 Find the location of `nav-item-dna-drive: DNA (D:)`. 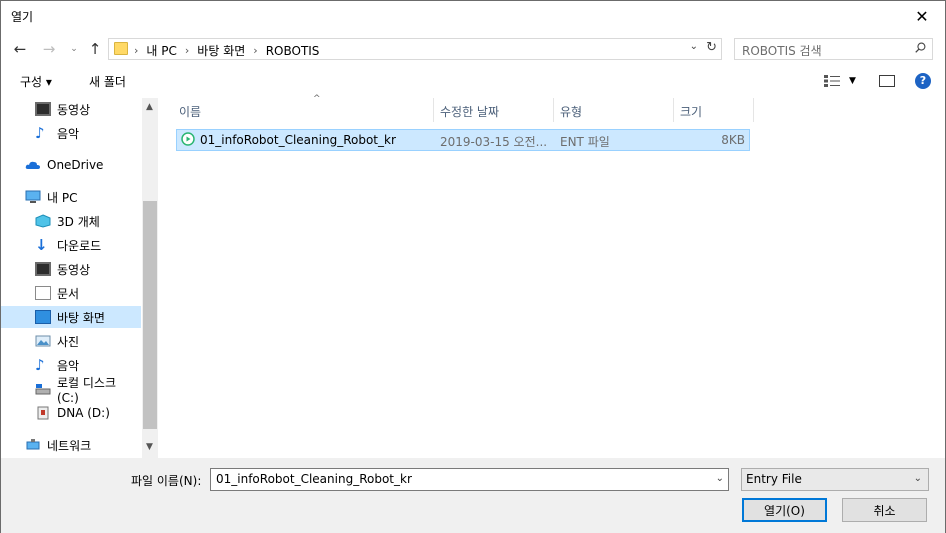

nav-item-dna-drive: DNA (D:) is located at coordinates (71, 413).